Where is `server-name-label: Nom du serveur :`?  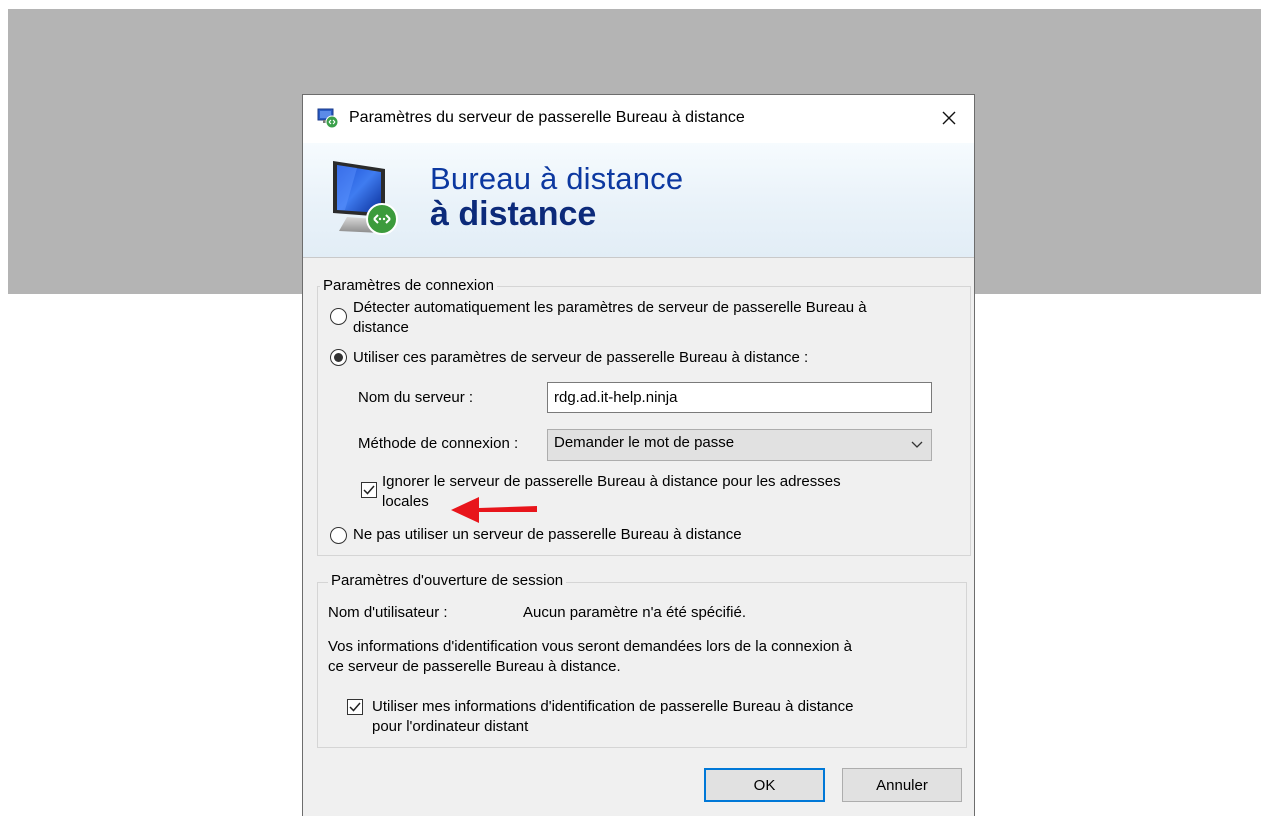
server-name-label: Nom du serveur : is located at coordinates (416, 397).